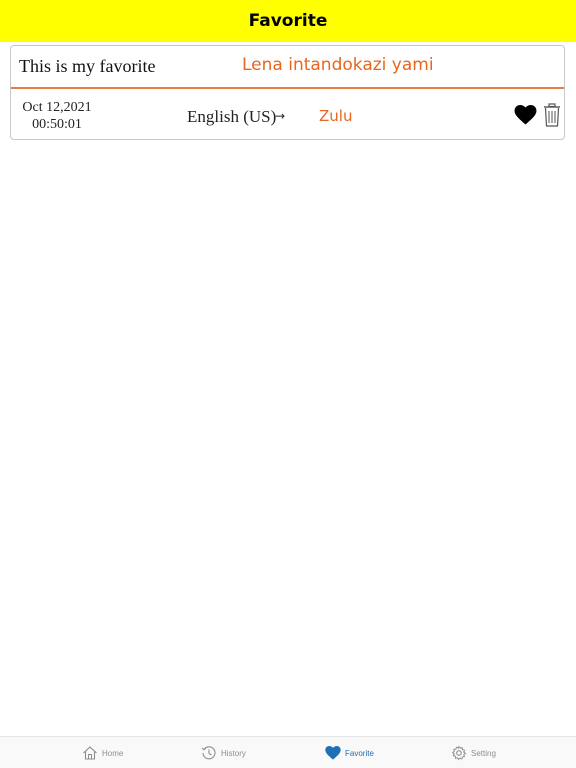 This screenshot has width=576, height=768. I want to click on delete-button, so click(552, 115).